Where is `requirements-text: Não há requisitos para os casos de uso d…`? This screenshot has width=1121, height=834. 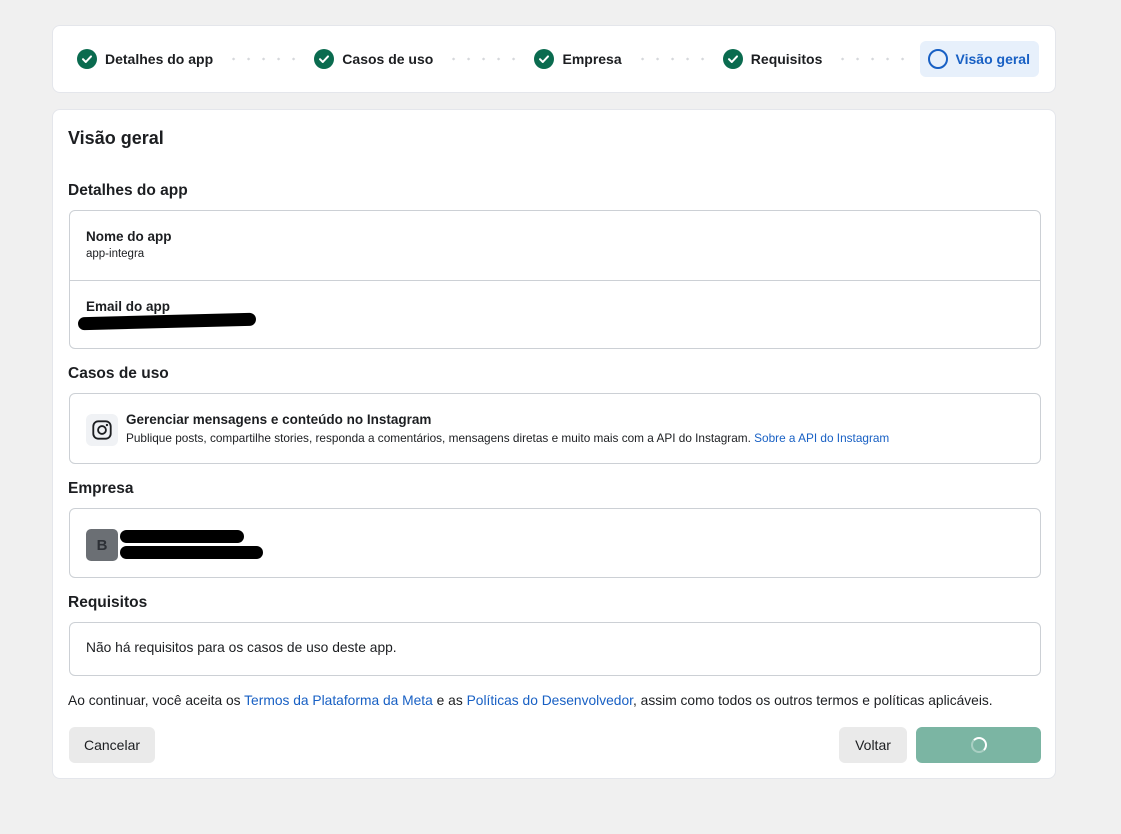
requirements-text: Não há requisitos para os casos de uso d… is located at coordinates (241, 647).